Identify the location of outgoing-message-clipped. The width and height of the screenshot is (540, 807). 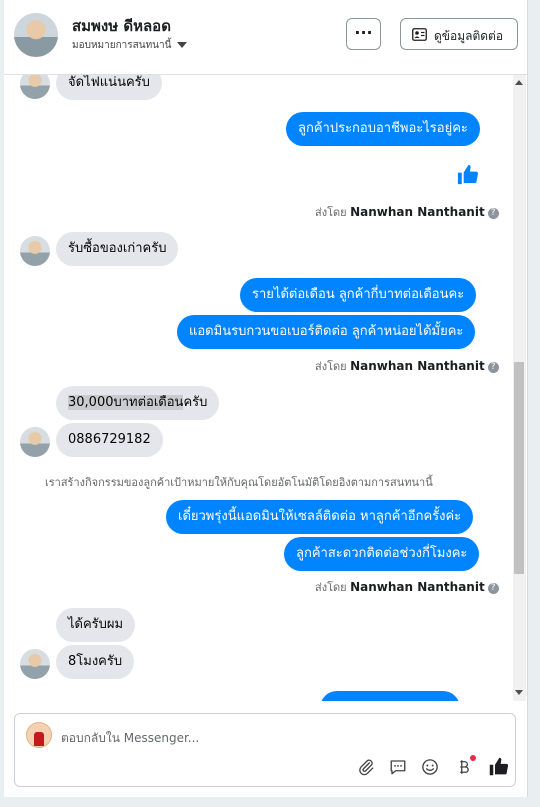
(390, 696).